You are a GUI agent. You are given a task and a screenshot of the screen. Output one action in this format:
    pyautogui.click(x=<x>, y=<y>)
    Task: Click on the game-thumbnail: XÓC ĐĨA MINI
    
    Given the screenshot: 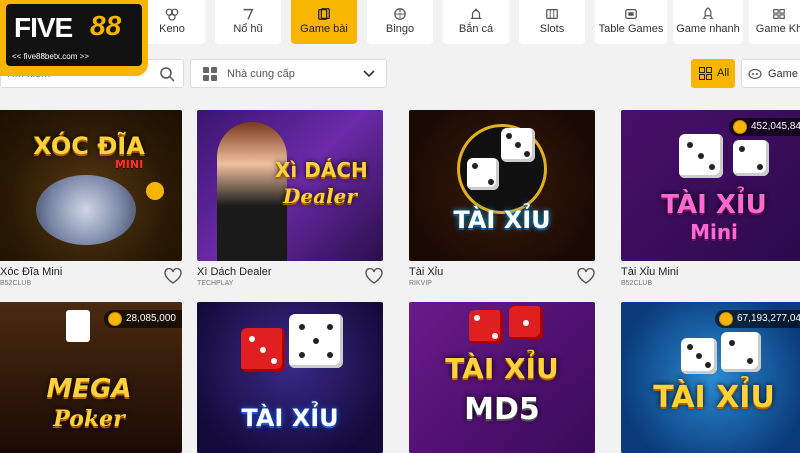 What is the action you would take?
    pyautogui.click(x=91, y=185)
    